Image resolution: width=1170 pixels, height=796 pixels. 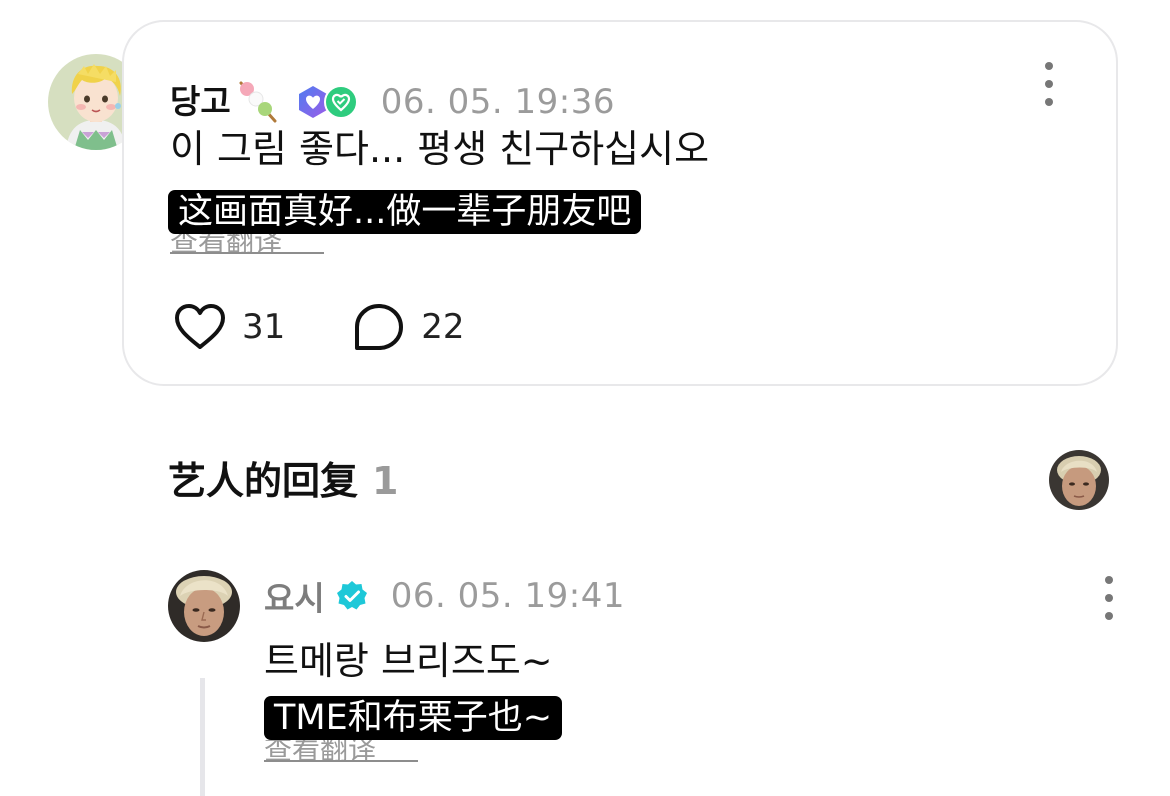 I want to click on artist-avatar-small-photo, so click(x=1079, y=480).